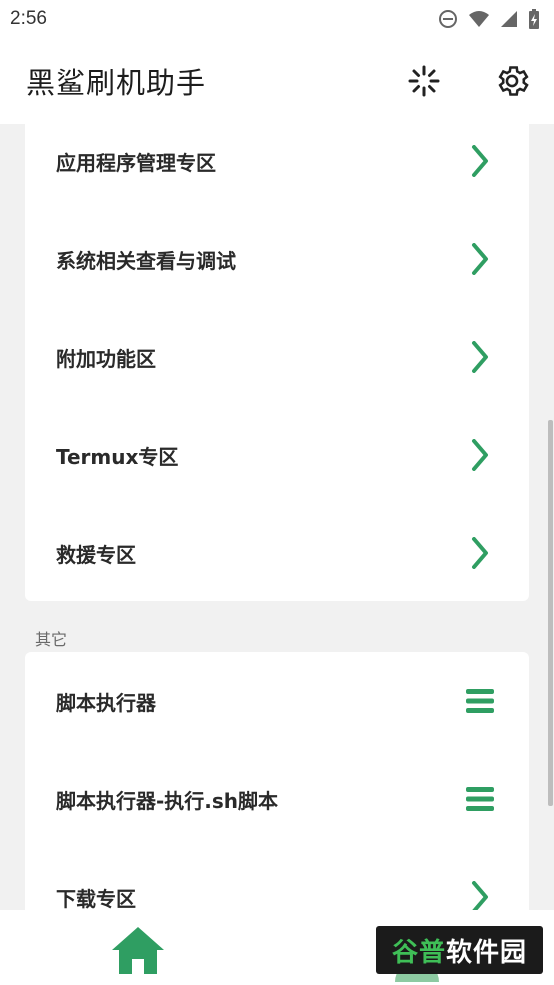  What do you see at coordinates (146, 260) in the screenshot?
I see `menu-item-label: 系统相关查看与调试` at bounding box center [146, 260].